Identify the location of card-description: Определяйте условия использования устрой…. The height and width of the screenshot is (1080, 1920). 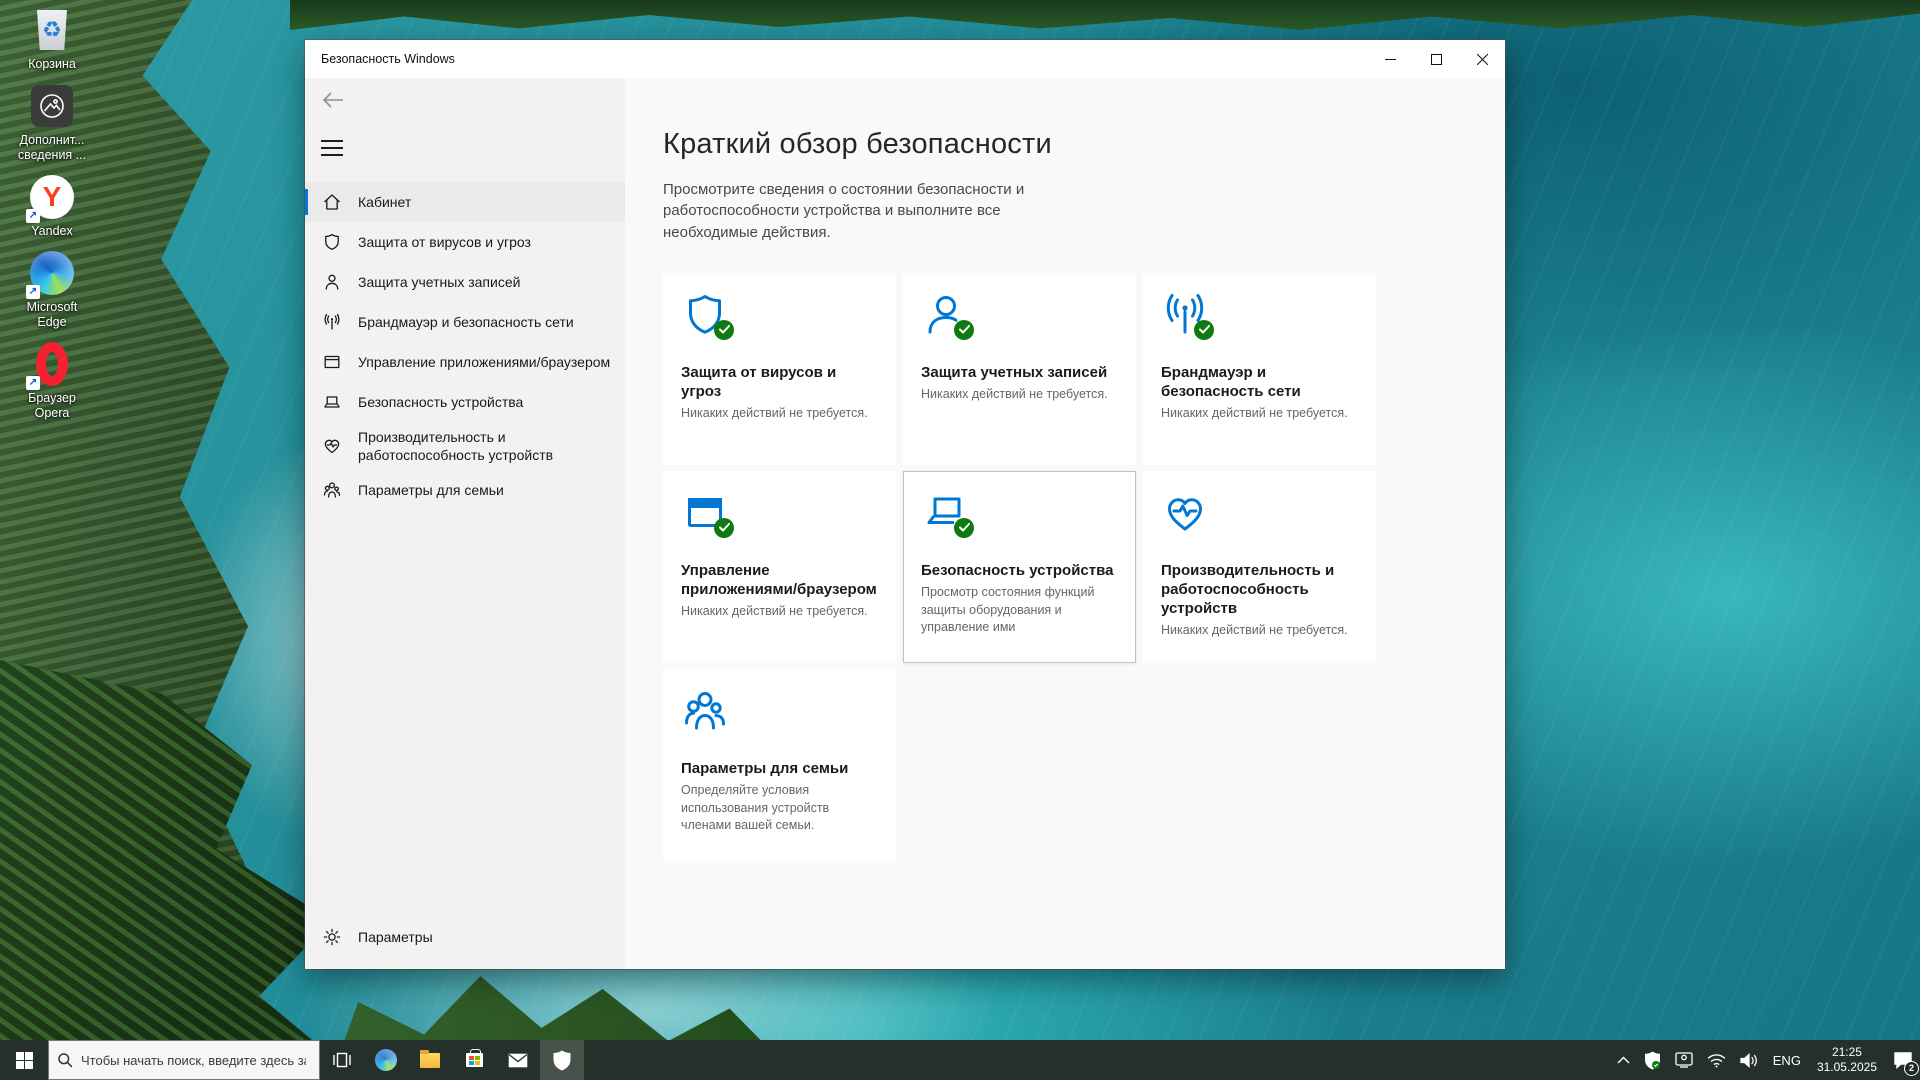
(755, 808).